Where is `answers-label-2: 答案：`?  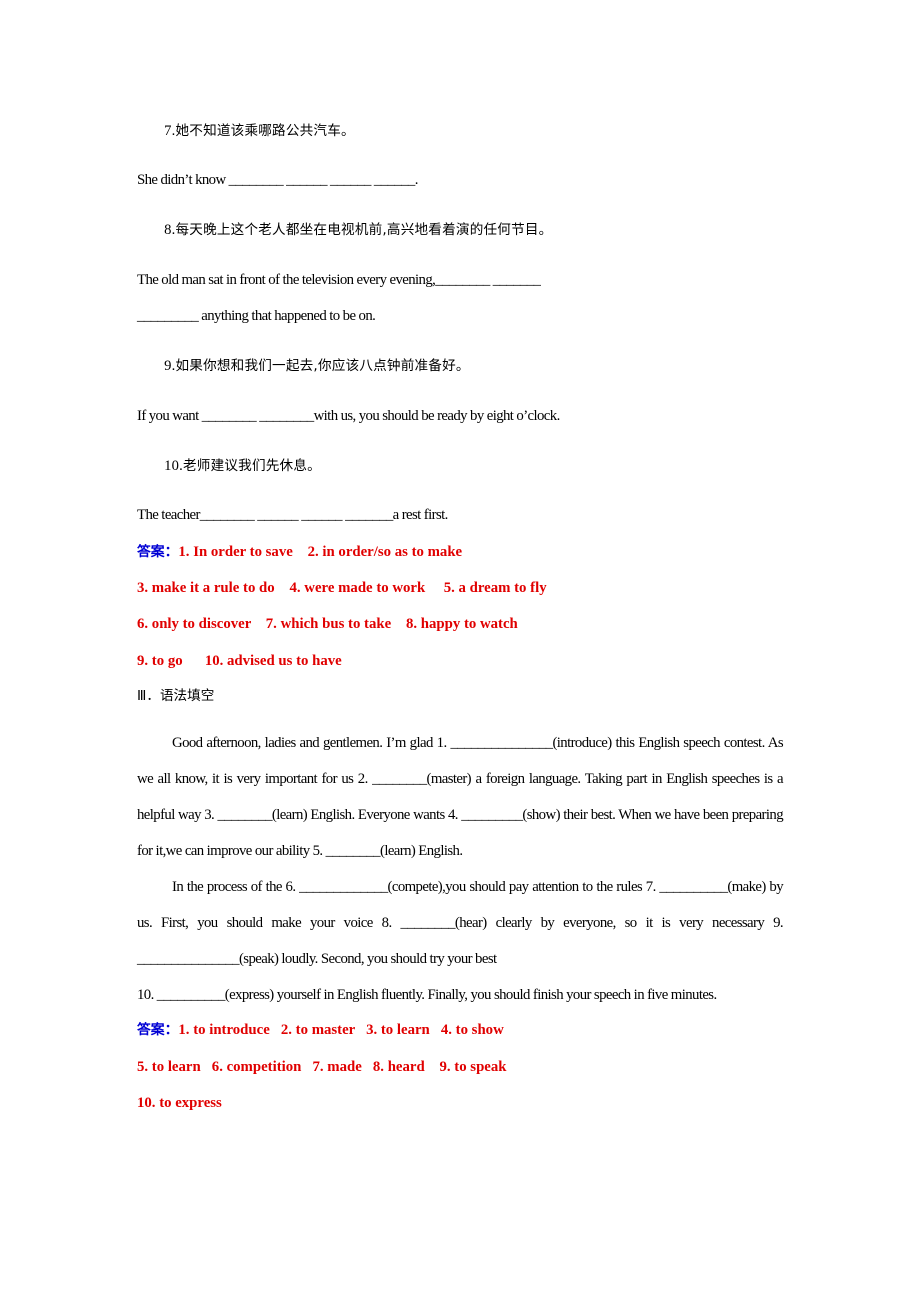
answers-label-2: 答案： is located at coordinates (158, 1030).